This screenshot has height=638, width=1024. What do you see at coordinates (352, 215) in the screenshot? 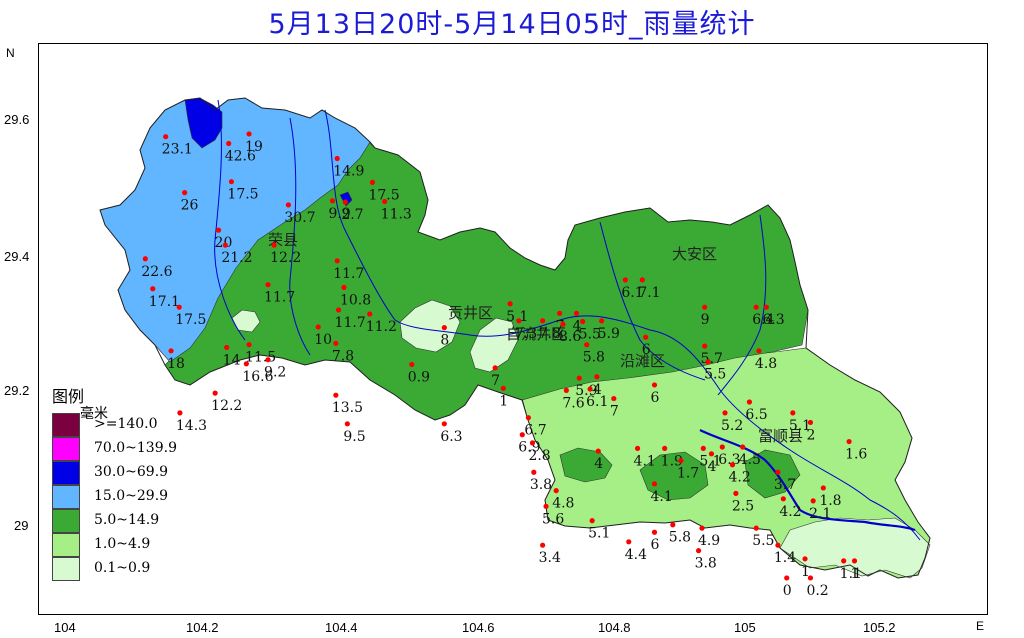
I see `station-value: 2.7` at bounding box center [352, 215].